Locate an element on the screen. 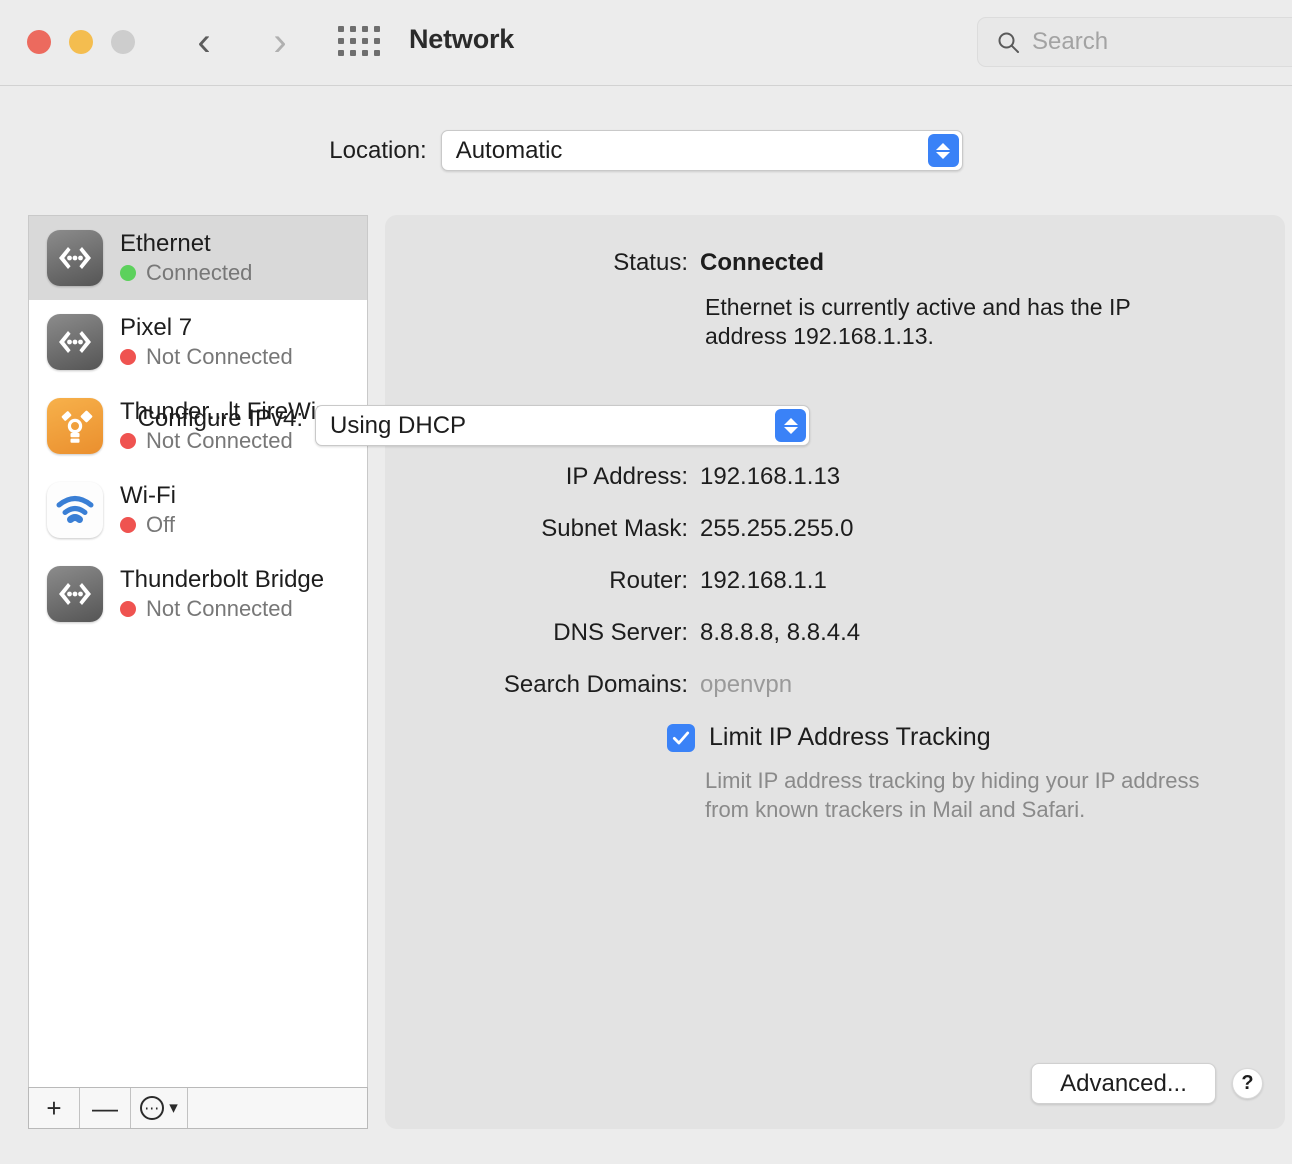 The width and height of the screenshot is (1292, 1164). sidebar-item-thunderbolt-bridge: Thunderbolt Bridge Not Connected is located at coordinates (198, 594).